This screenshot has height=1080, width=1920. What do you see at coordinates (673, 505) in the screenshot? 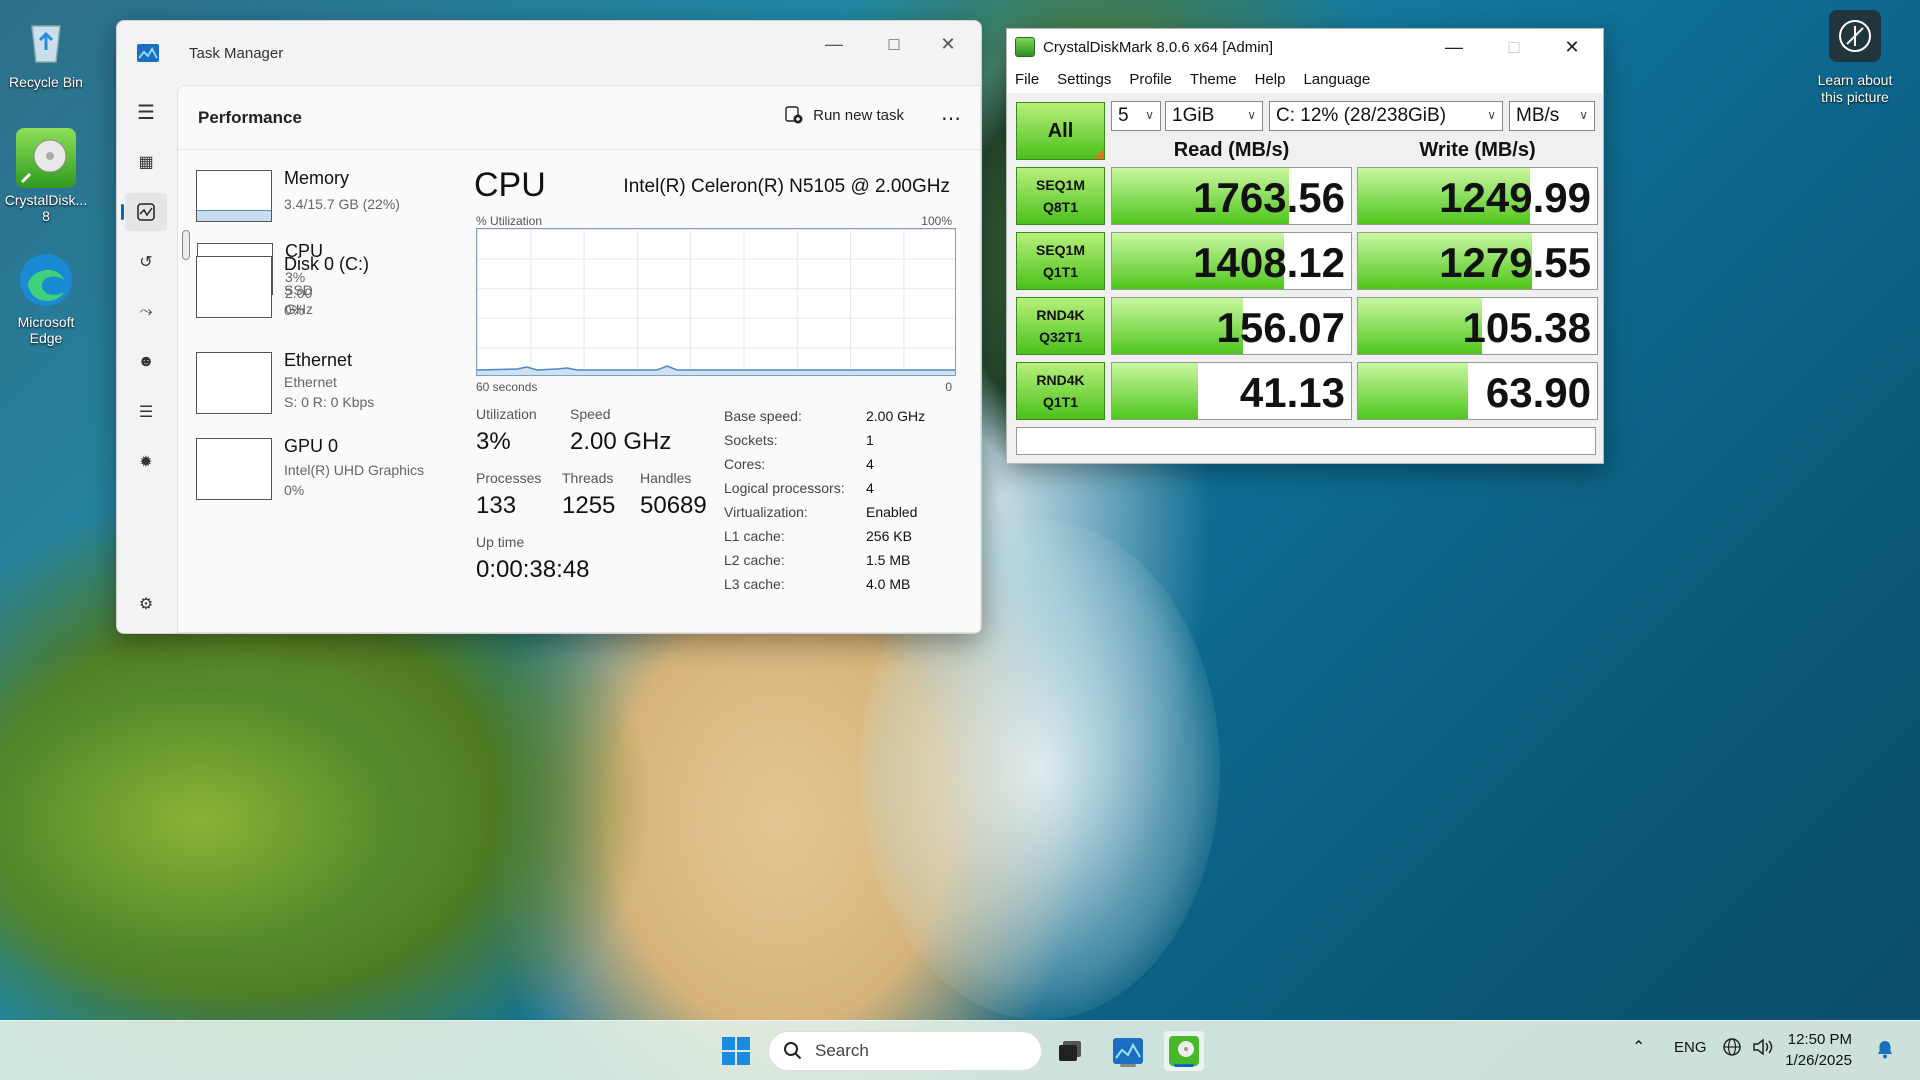
I see `handles-value: 50689` at bounding box center [673, 505].